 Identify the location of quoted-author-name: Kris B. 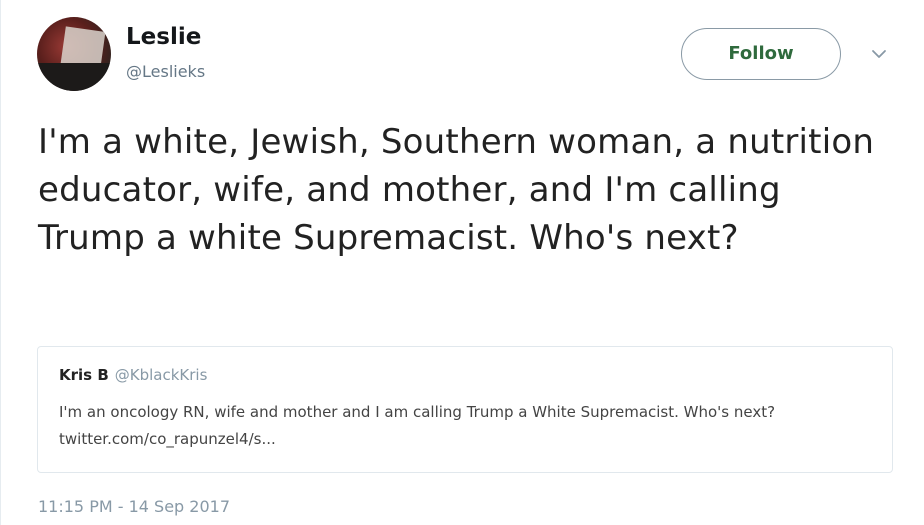
(84, 375).